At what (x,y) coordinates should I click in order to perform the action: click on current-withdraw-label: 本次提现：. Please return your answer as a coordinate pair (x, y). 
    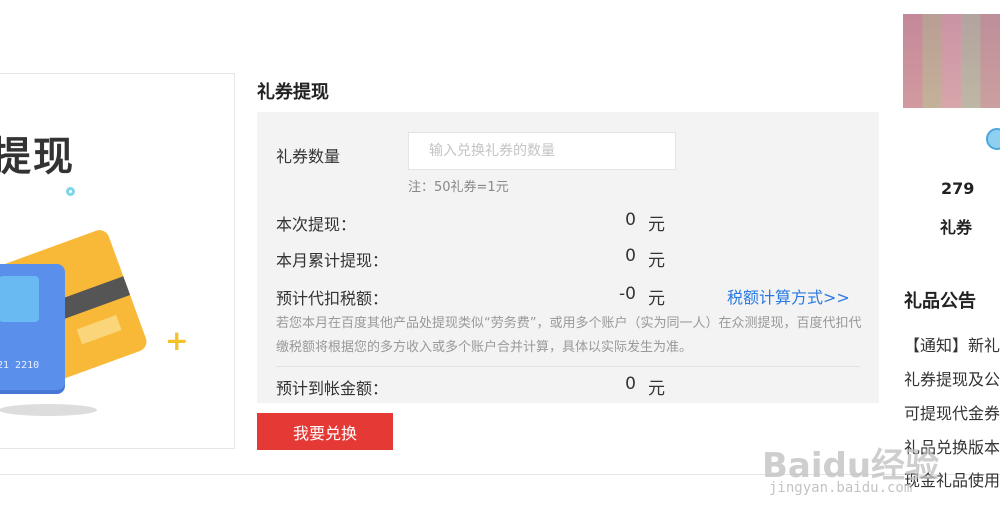
    Looking at the image, I should click on (316, 224).